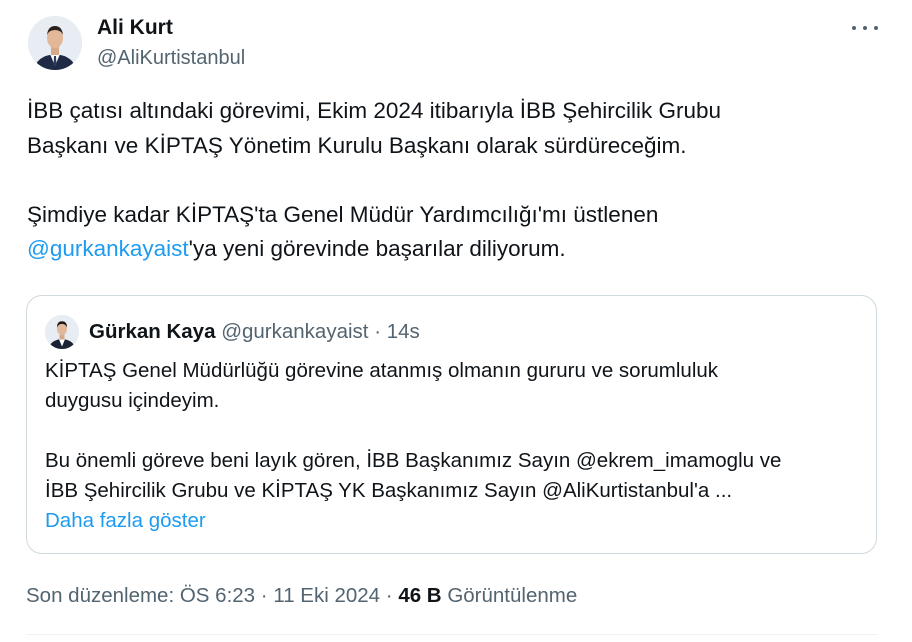 The width and height of the screenshot is (912, 642). I want to click on author-handle: @AliKurtistanbul, so click(171, 58).